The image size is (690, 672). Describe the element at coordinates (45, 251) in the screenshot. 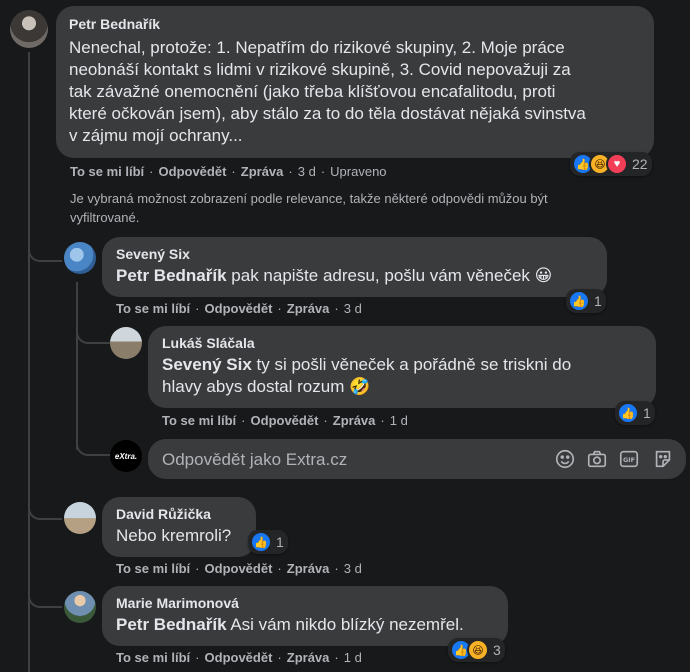

I see `thread-curve-reply1` at that location.